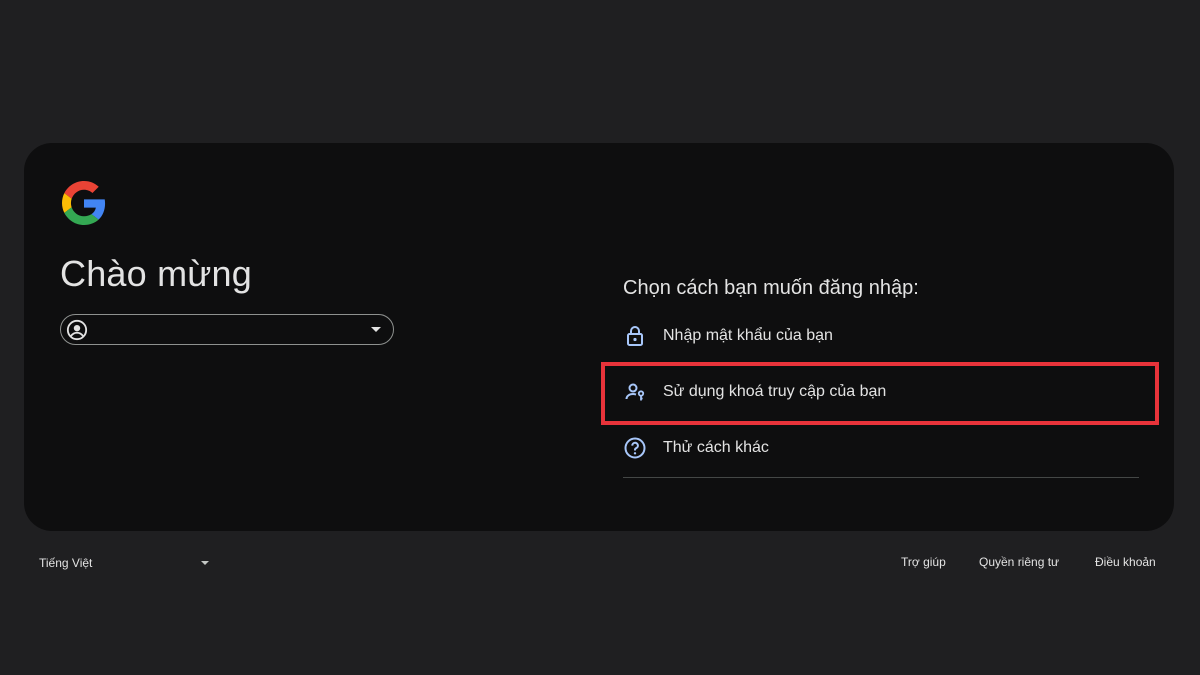  I want to click on language-selector: Tiếng Việt, so click(124, 563).